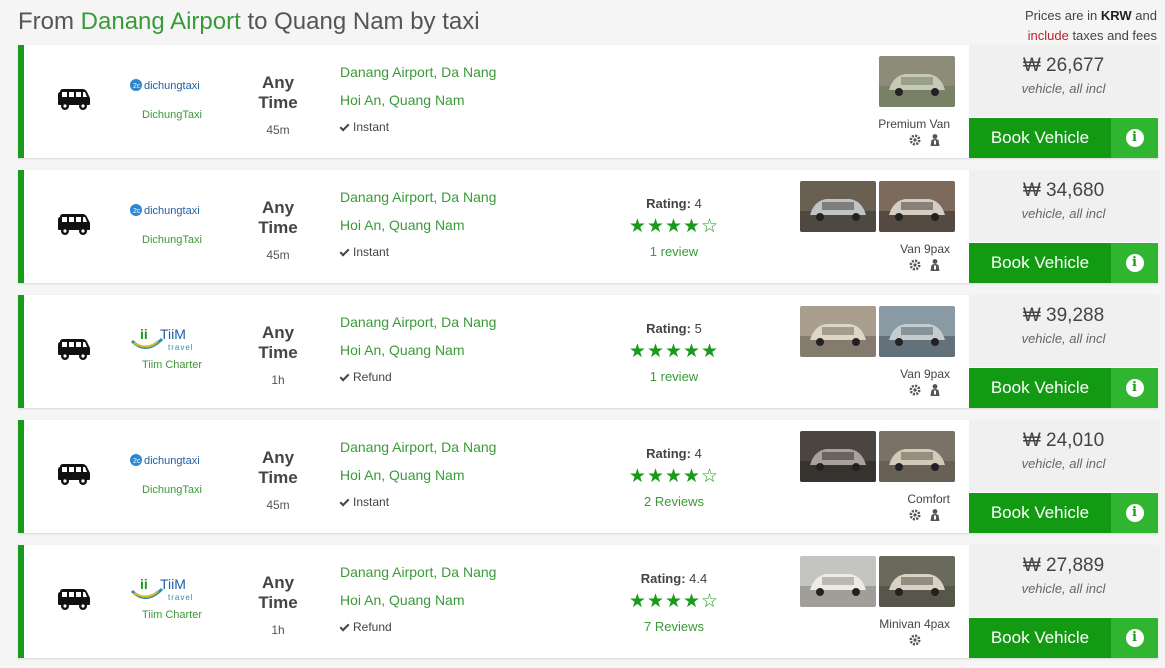 Image resolution: width=1165 pixels, height=668 pixels. What do you see at coordinates (1063, 331) in the screenshot?
I see `price-box: ₩ 39,288 vehicle, all incl` at bounding box center [1063, 331].